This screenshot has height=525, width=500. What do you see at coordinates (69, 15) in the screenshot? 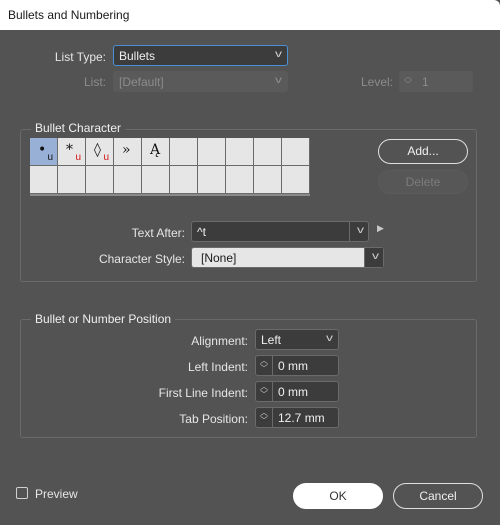
I see `window-title: Bullets and Numbering` at bounding box center [69, 15].